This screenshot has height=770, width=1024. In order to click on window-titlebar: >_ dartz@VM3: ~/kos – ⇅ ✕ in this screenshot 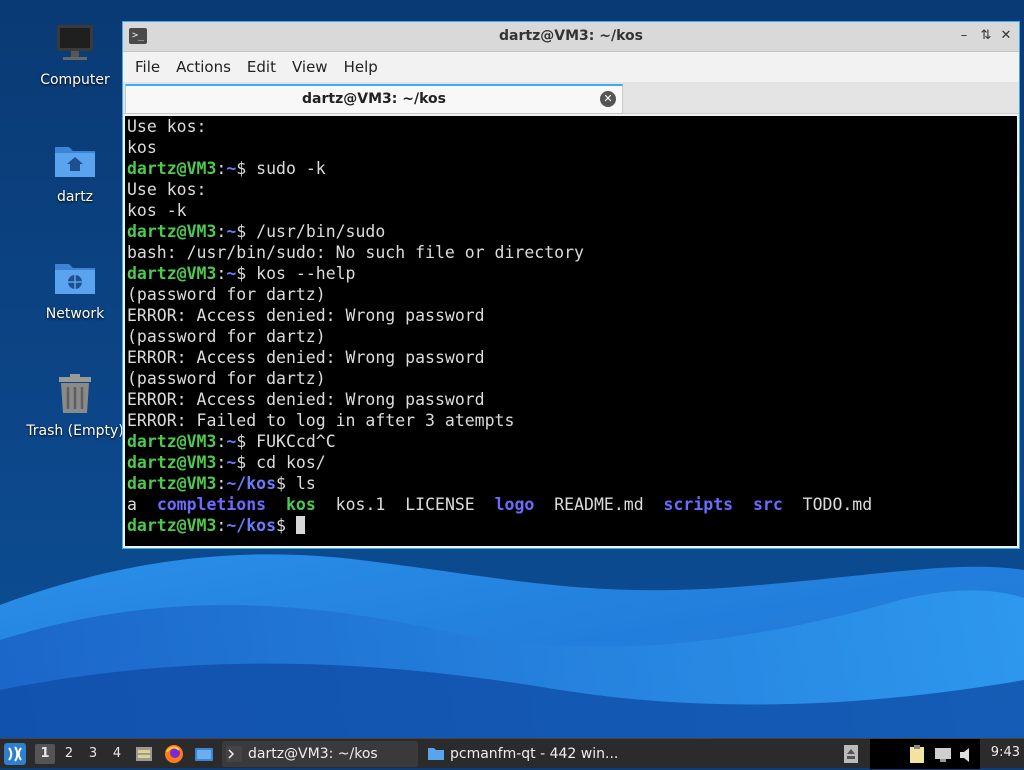, I will do `click(571, 37)`.